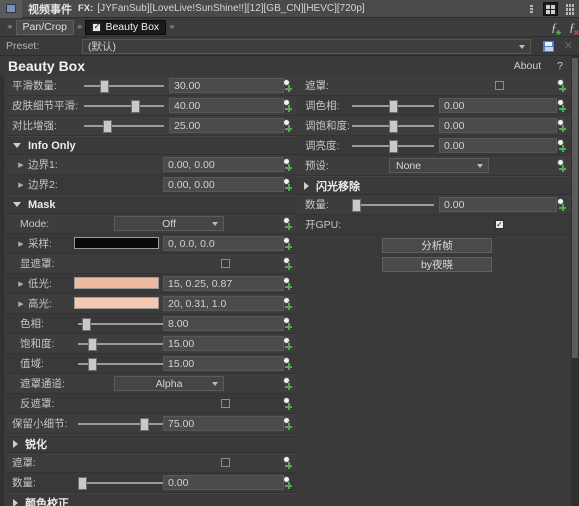 Image resolution: width=579 pixels, height=506 pixels. I want to click on slider-preserve-detail, so click(120, 424).